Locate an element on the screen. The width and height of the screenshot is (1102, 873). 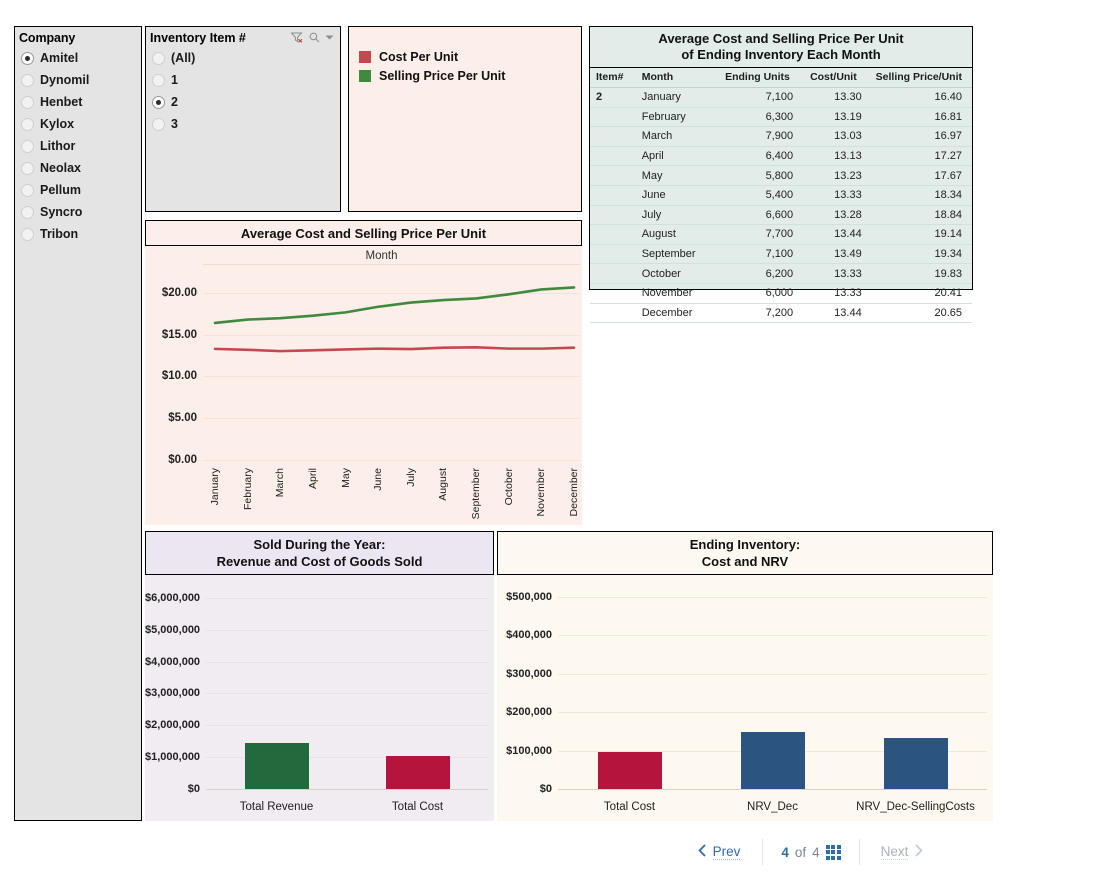
company-option-neolax: Neolax is located at coordinates (78, 168).